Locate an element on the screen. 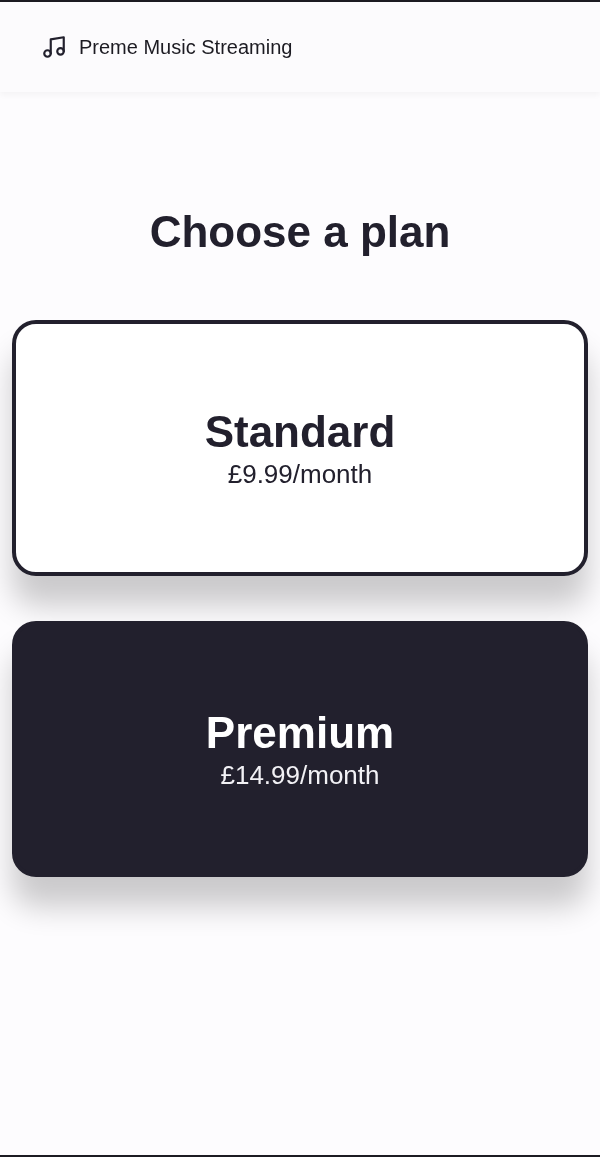 This screenshot has height=1157, width=600. app-title: Preme Music Streaming is located at coordinates (186, 47).